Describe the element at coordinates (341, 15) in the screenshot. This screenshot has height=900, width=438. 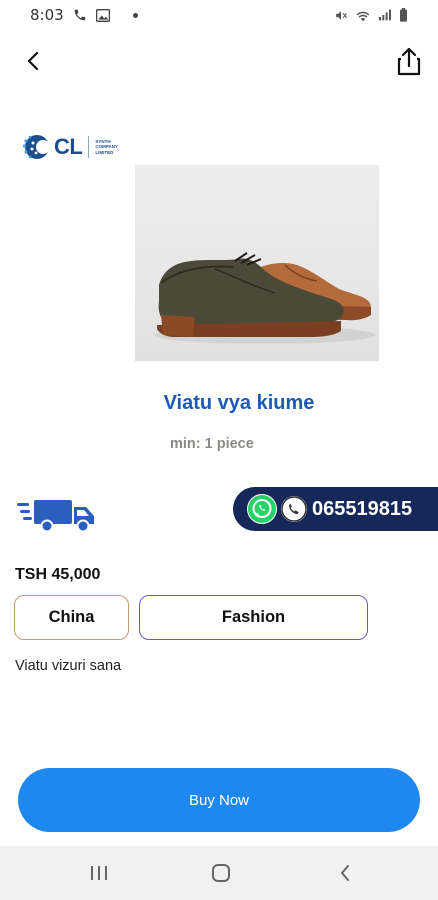
I see `mute-icon` at that location.